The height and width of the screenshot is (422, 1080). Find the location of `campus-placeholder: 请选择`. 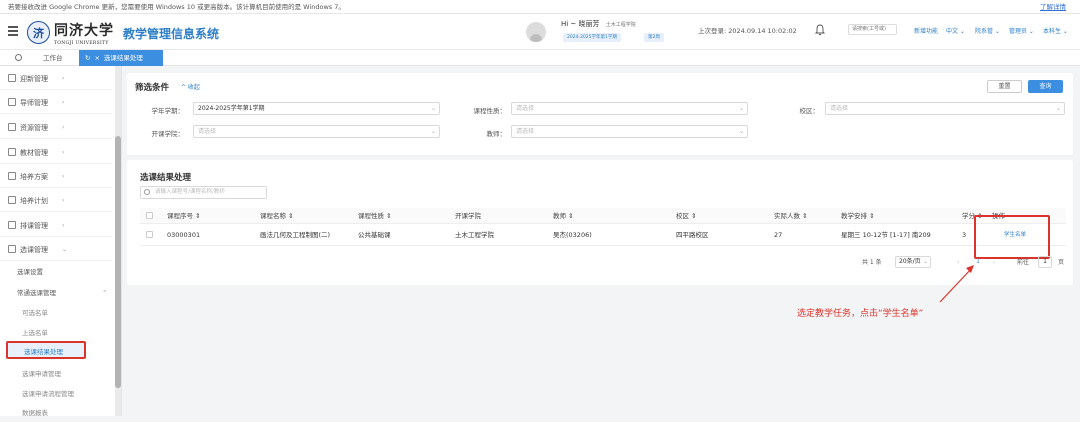

campus-placeholder: 请选择 is located at coordinates (839, 108).